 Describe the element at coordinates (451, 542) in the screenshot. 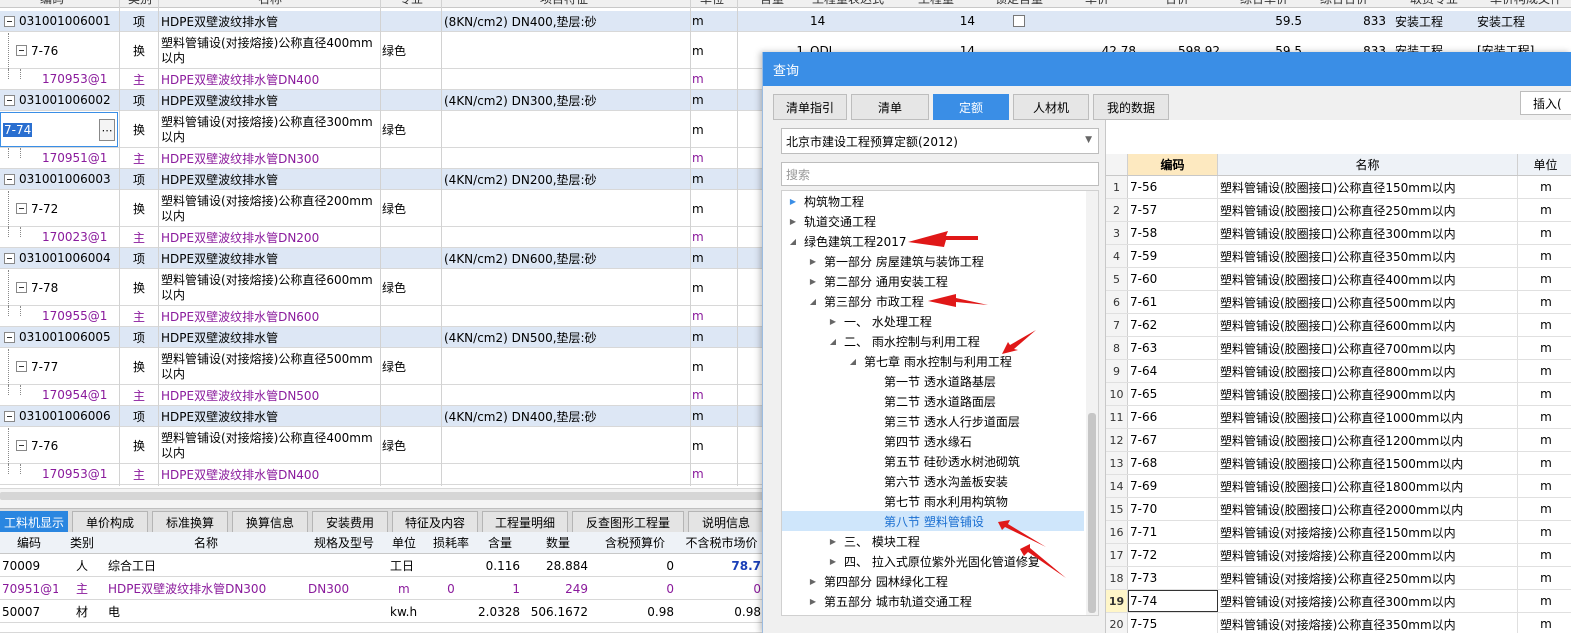

I see `bheader-loss: 损耗率` at that location.